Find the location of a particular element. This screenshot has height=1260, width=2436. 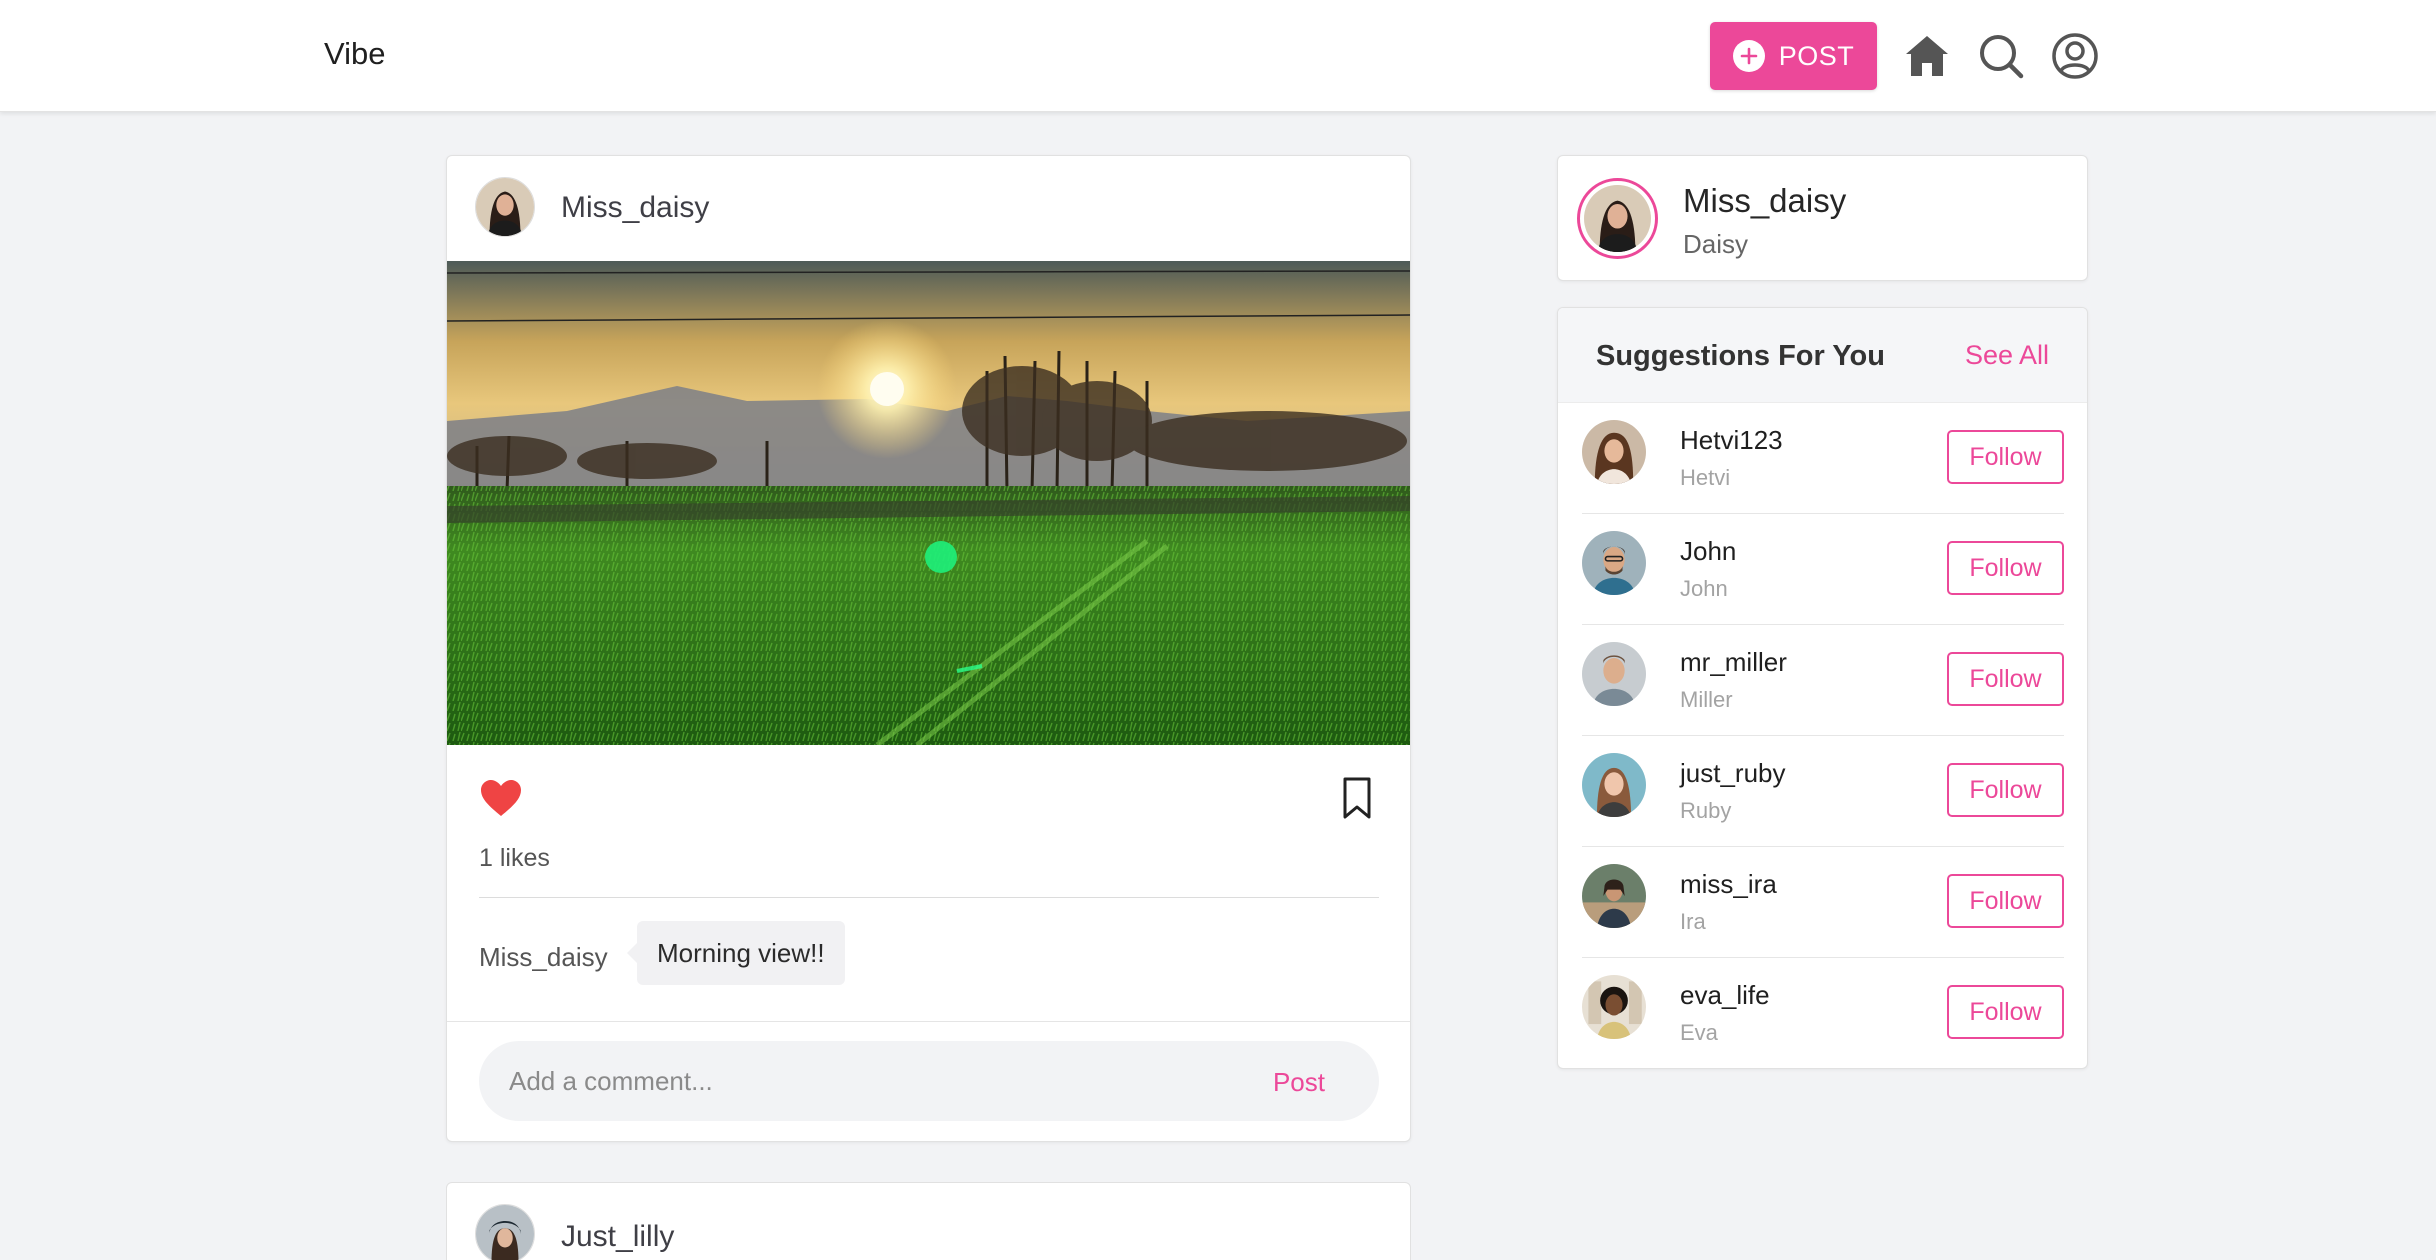

post-header: Miss_daisy is located at coordinates (928, 208).